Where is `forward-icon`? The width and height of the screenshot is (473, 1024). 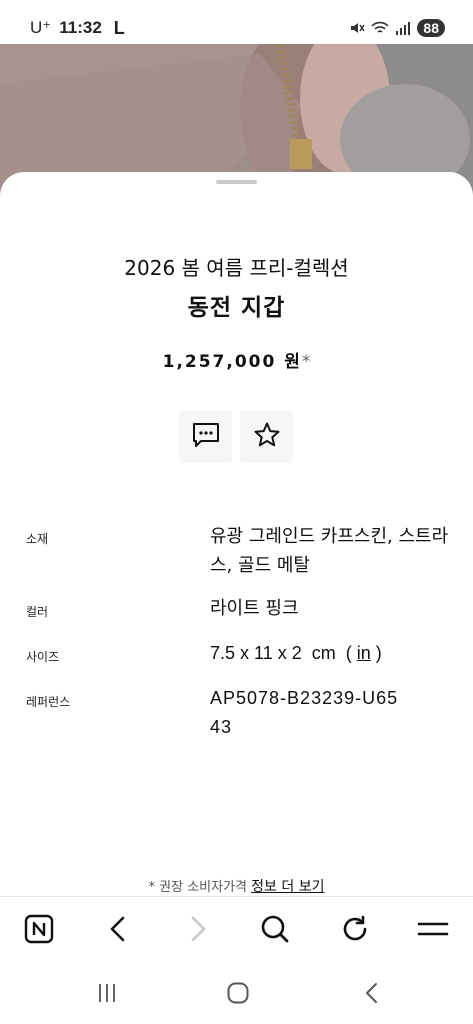 forward-icon is located at coordinates (198, 929).